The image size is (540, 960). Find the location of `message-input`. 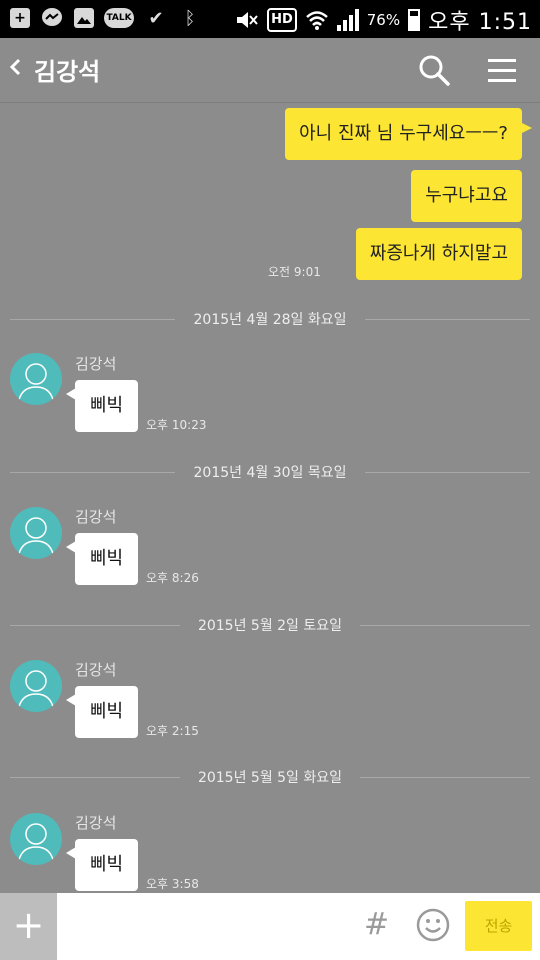

message-input is located at coordinates (207, 926).